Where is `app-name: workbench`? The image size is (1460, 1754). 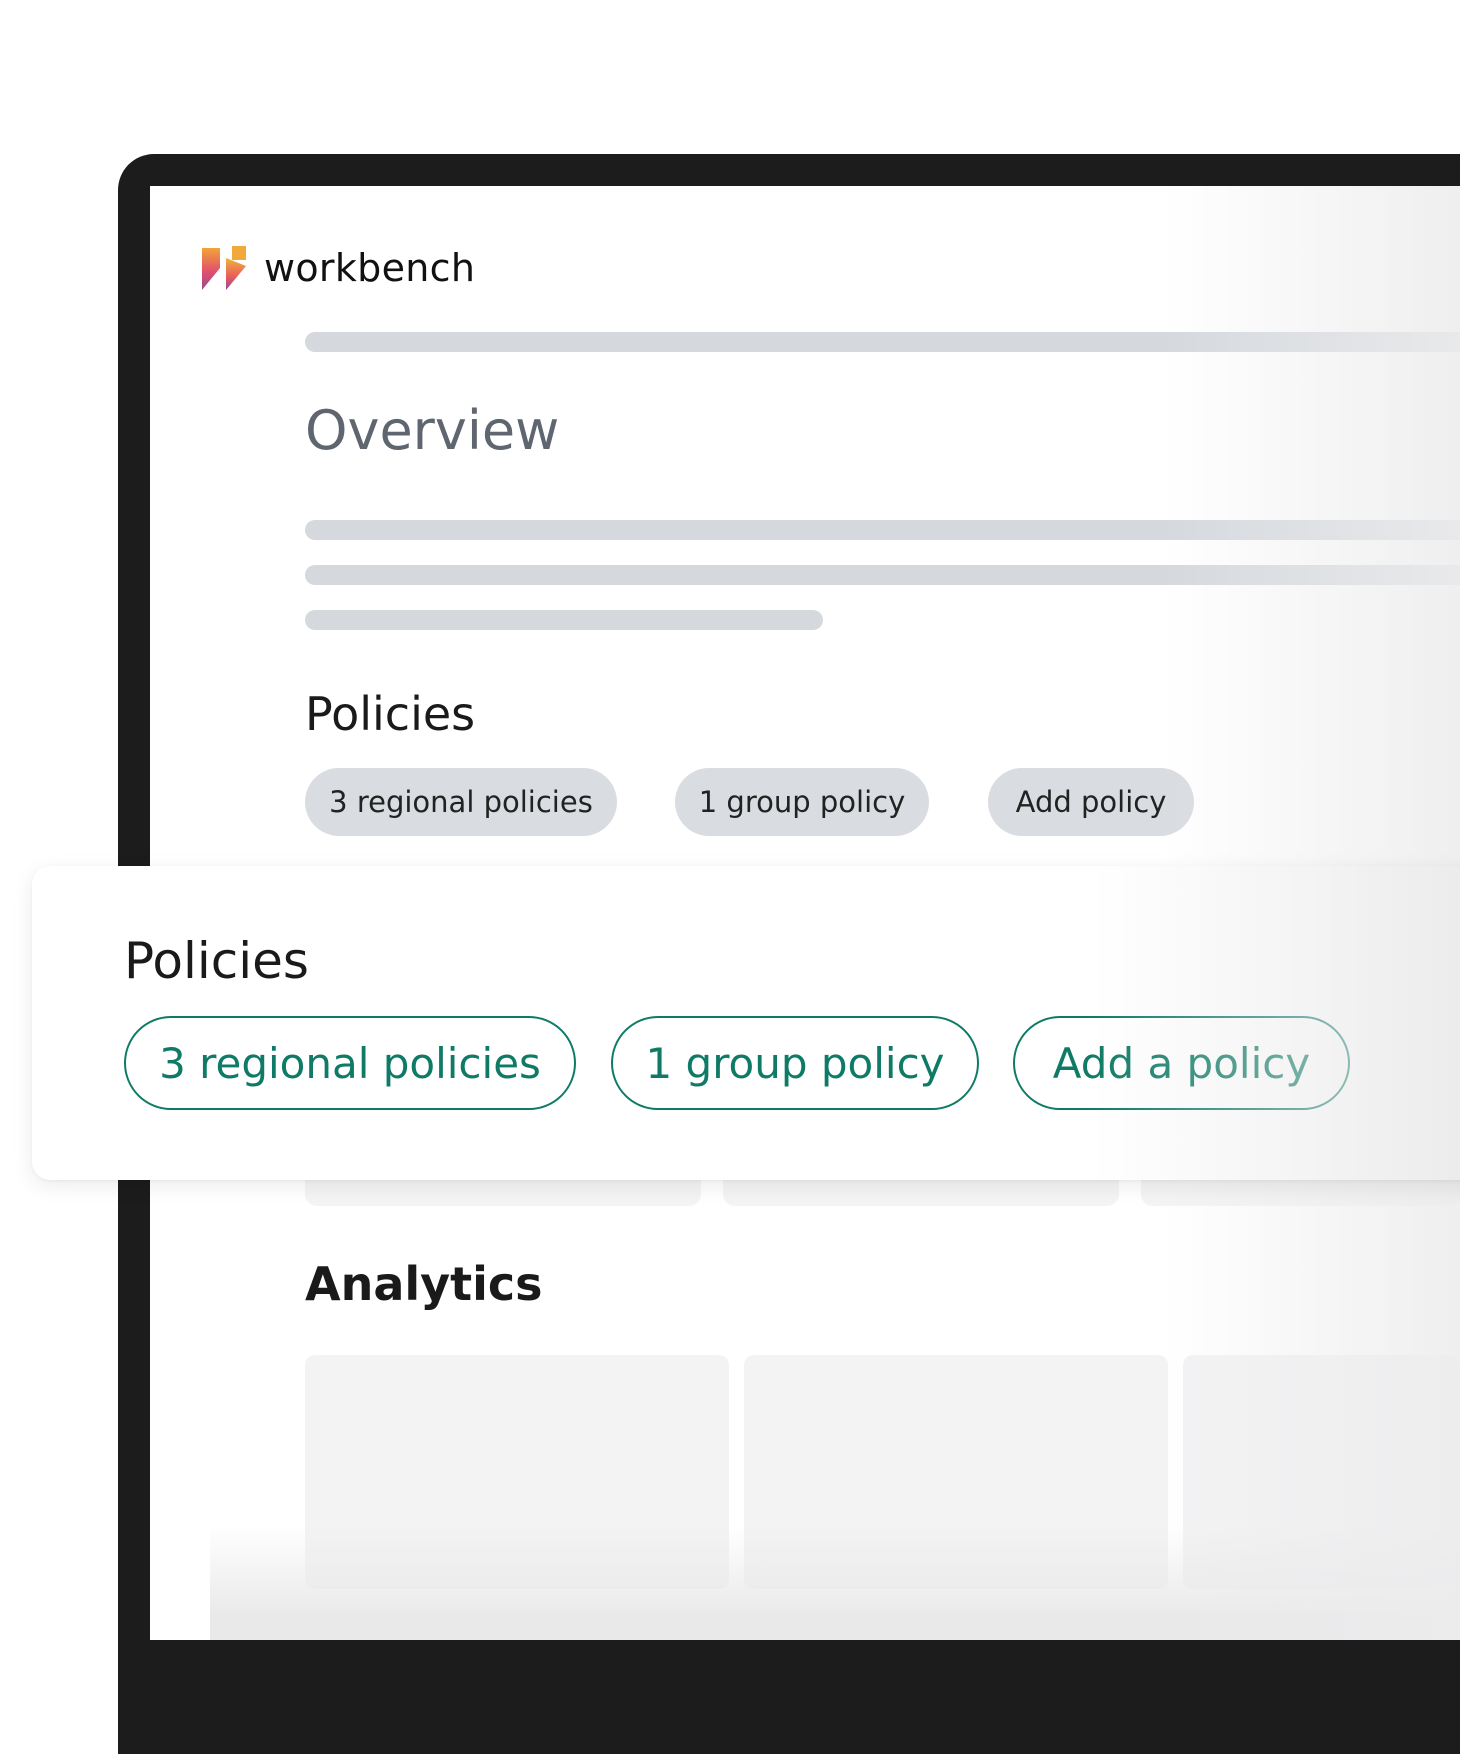
app-name: workbench is located at coordinates (370, 268).